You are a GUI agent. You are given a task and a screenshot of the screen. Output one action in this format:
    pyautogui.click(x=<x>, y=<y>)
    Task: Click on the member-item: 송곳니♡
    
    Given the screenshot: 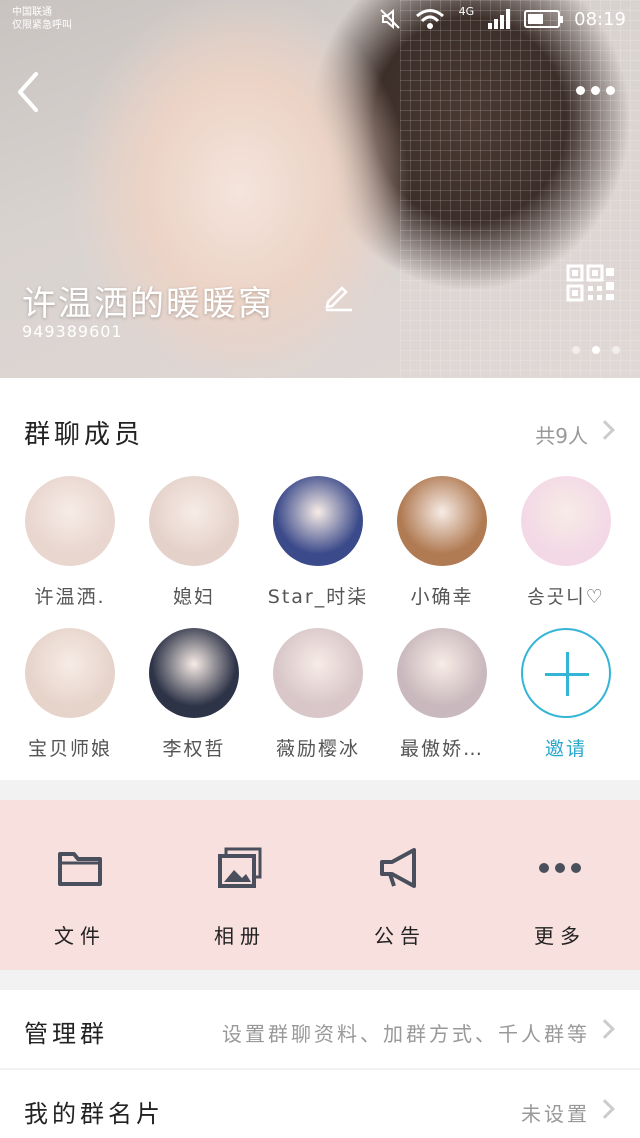 What is the action you would take?
    pyautogui.click(x=566, y=542)
    